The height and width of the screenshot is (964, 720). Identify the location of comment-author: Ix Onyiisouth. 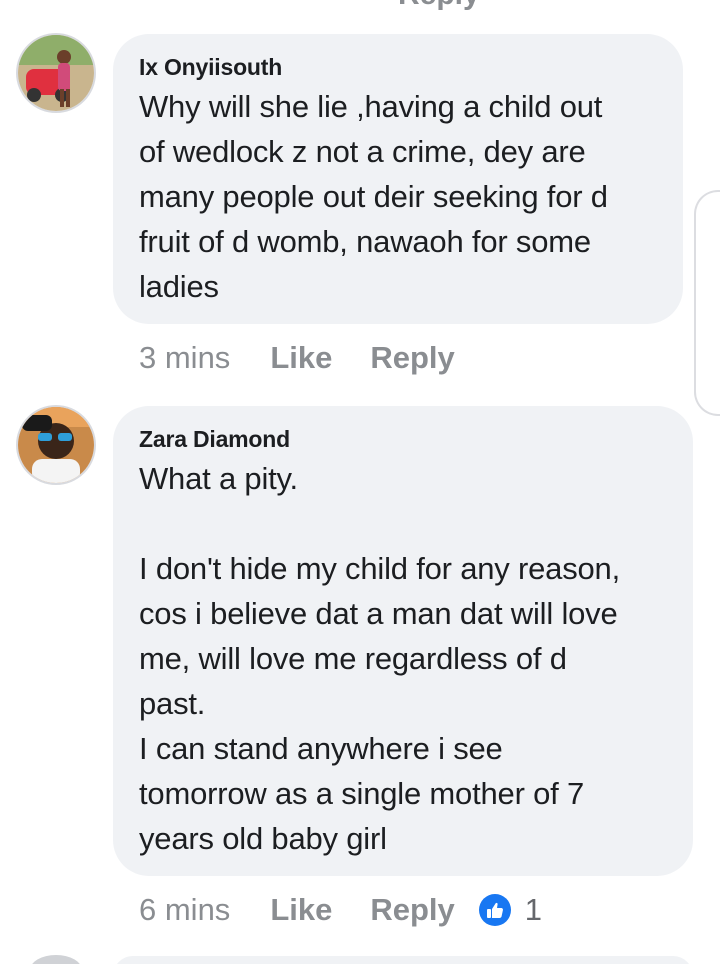
(399, 67).